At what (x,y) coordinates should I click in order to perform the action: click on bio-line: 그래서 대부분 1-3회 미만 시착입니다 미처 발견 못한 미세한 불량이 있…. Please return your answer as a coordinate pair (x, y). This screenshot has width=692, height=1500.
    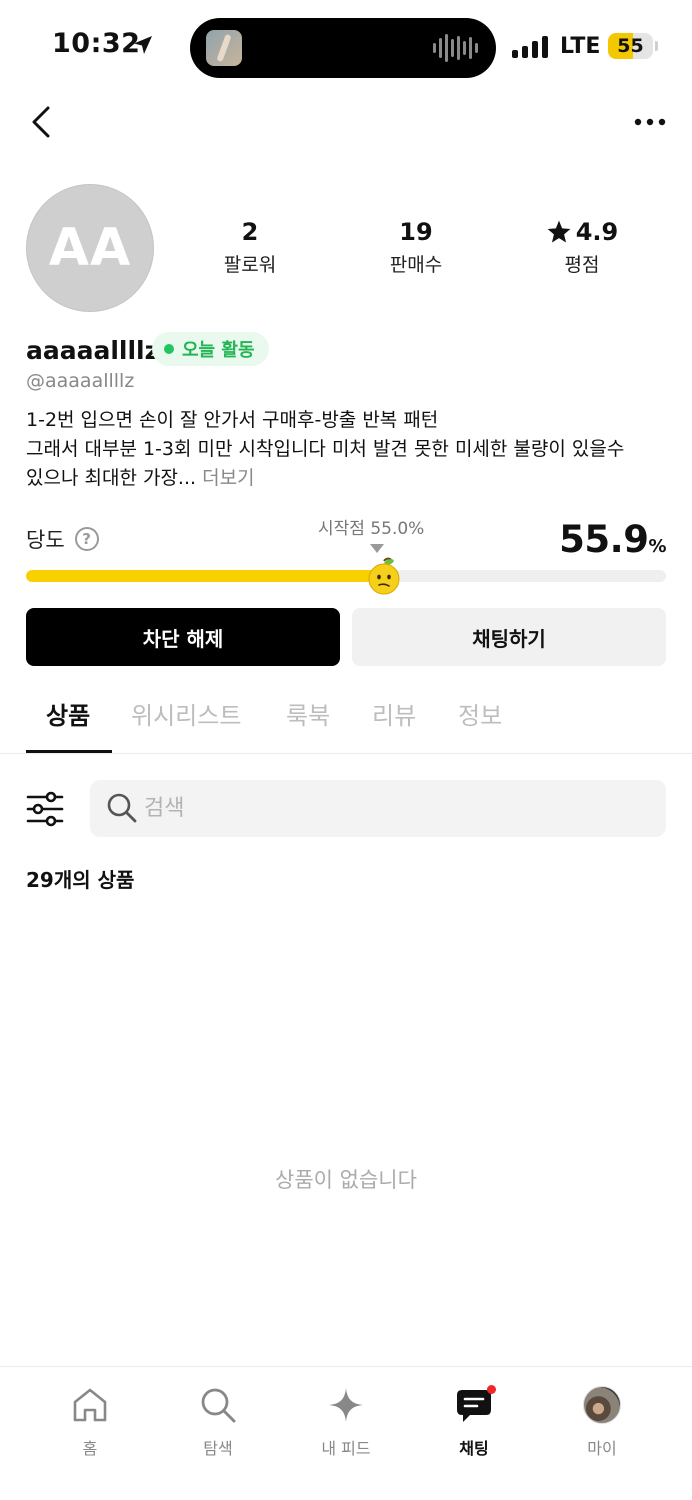
    Looking at the image, I should click on (325, 449).